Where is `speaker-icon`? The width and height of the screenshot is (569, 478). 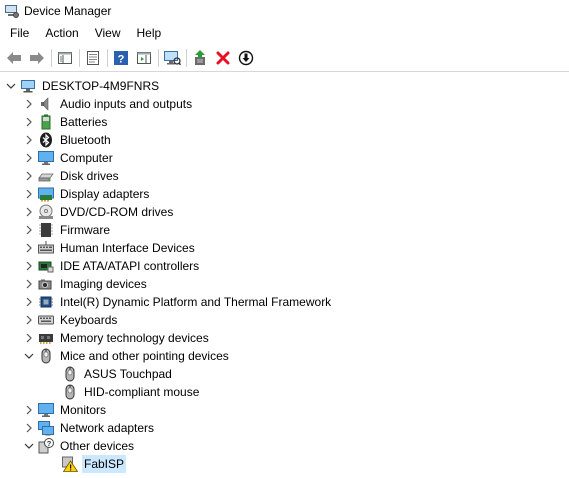
speaker-icon is located at coordinates (46, 104).